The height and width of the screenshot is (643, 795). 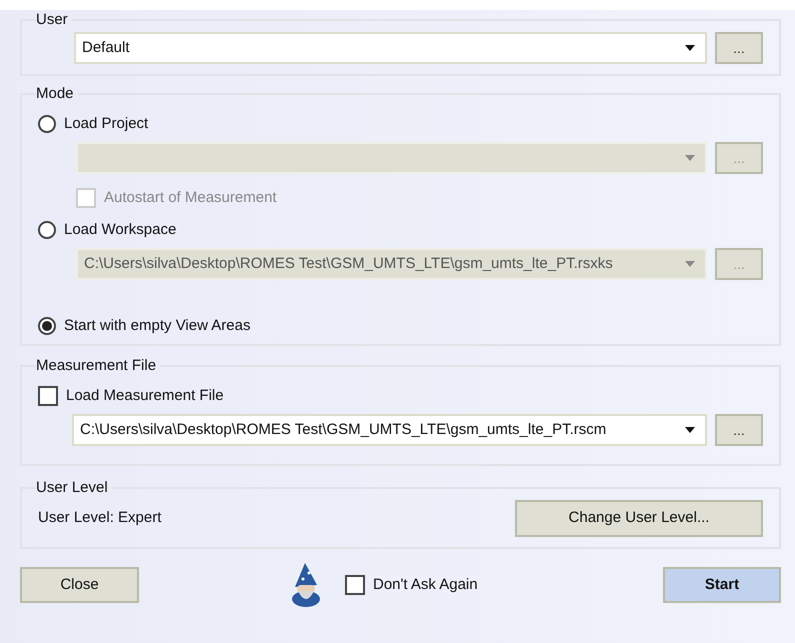 What do you see at coordinates (120, 230) in the screenshot?
I see `radio-label: Load Workspace` at bounding box center [120, 230].